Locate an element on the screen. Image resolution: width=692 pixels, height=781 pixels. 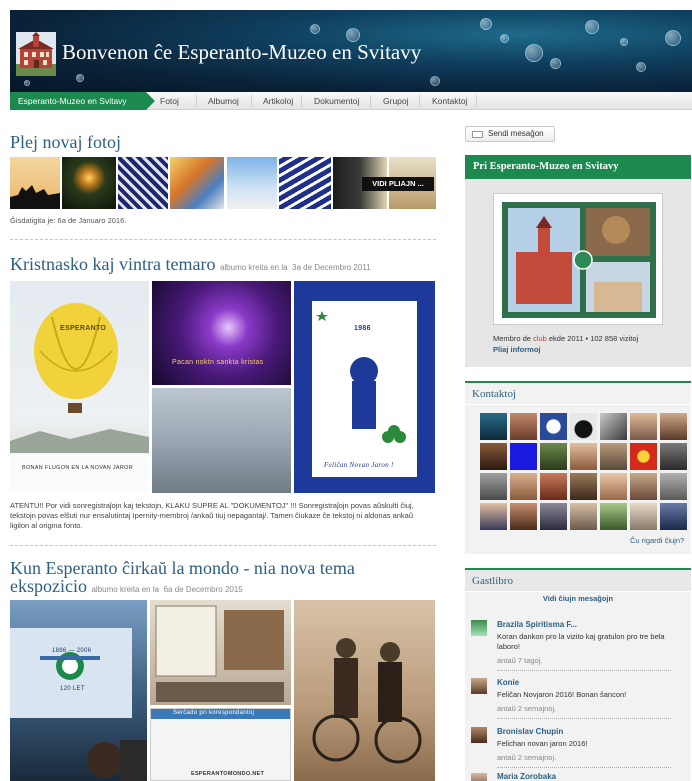
guestbook-time: antaŭ 2 semajnoj. is located at coordinates (527, 757).